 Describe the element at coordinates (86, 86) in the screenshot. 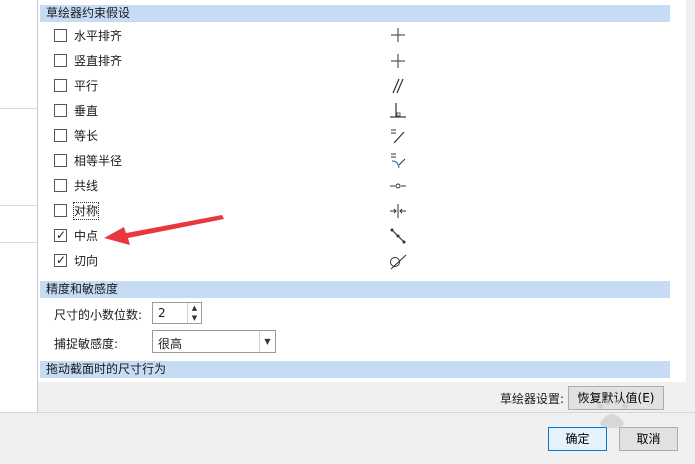

I see `constraint-label: 平行` at that location.